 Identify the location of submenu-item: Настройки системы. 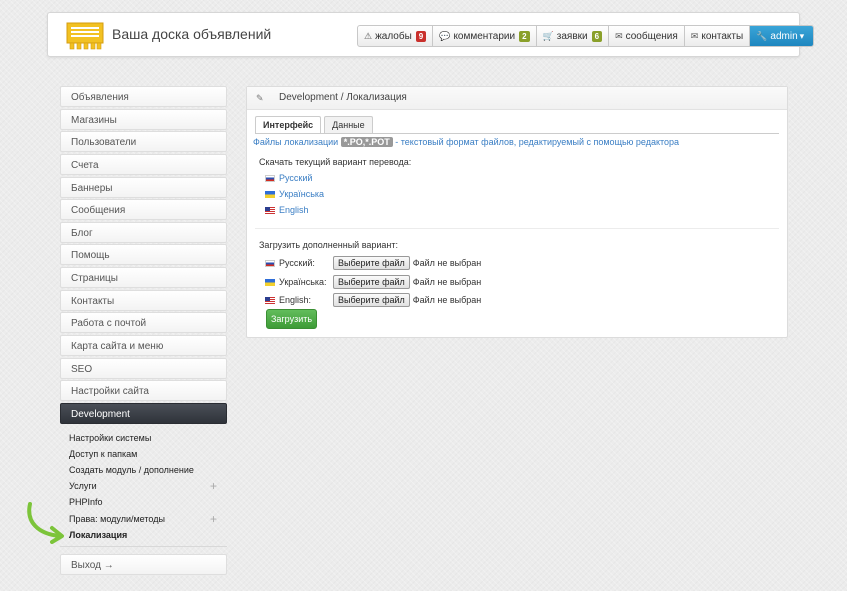
(148, 438).